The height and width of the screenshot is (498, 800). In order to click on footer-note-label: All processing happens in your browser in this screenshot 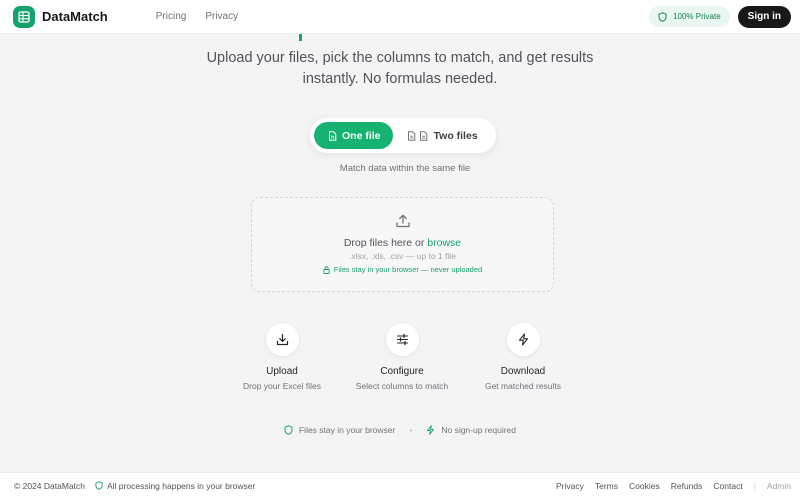, I will do `click(181, 485)`.